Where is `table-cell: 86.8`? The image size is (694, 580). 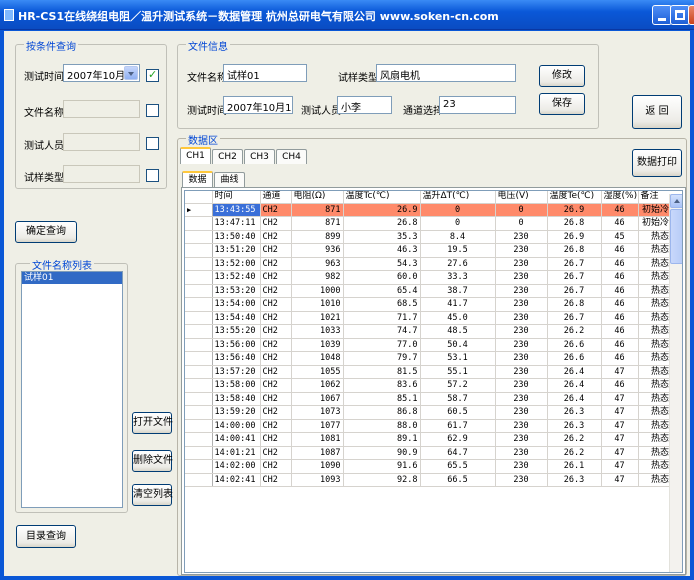 table-cell: 86.8 is located at coordinates (382, 412).